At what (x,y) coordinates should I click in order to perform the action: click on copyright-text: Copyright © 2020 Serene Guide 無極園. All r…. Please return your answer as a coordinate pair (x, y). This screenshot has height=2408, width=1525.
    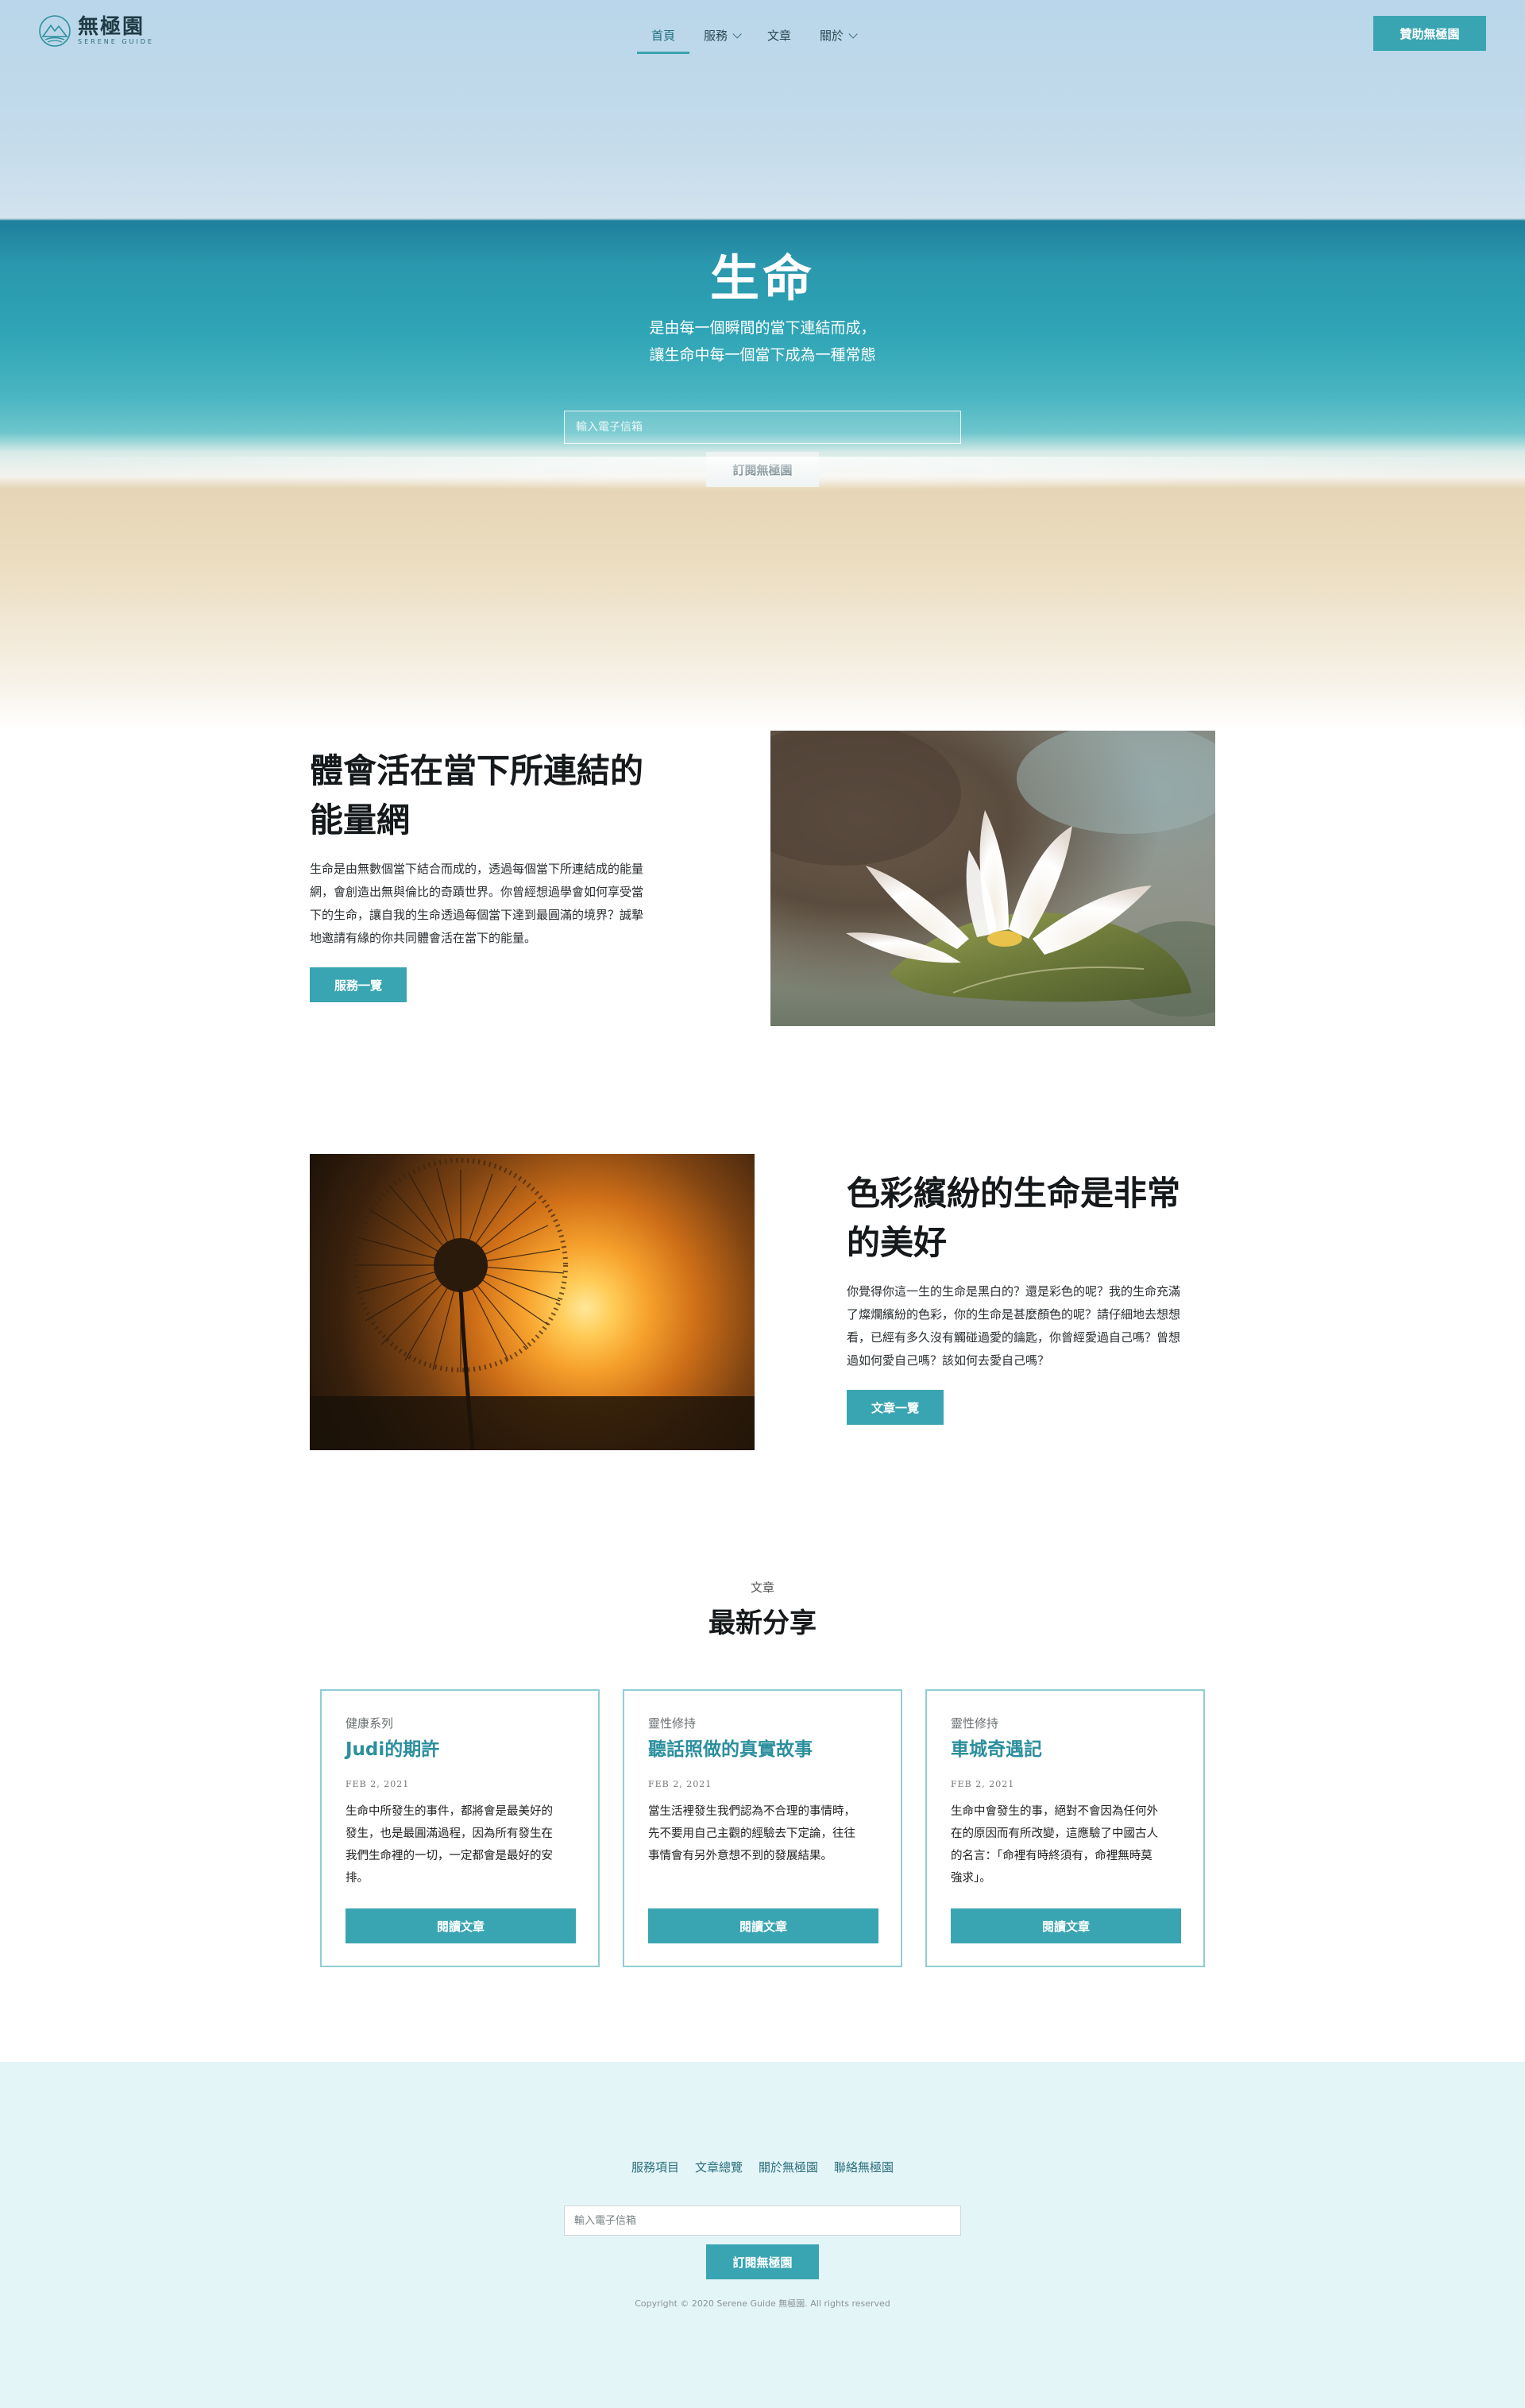
    Looking at the image, I should click on (763, 2303).